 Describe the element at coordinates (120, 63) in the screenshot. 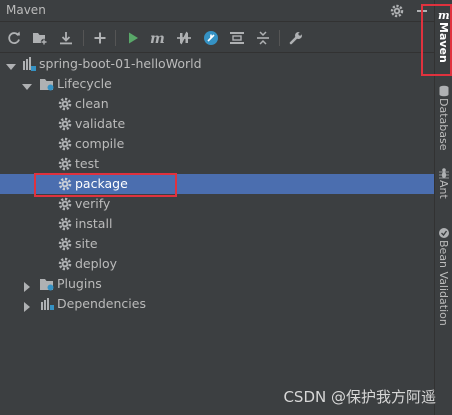

I see `project-name: spring-boot-01-helloWorld` at that location.